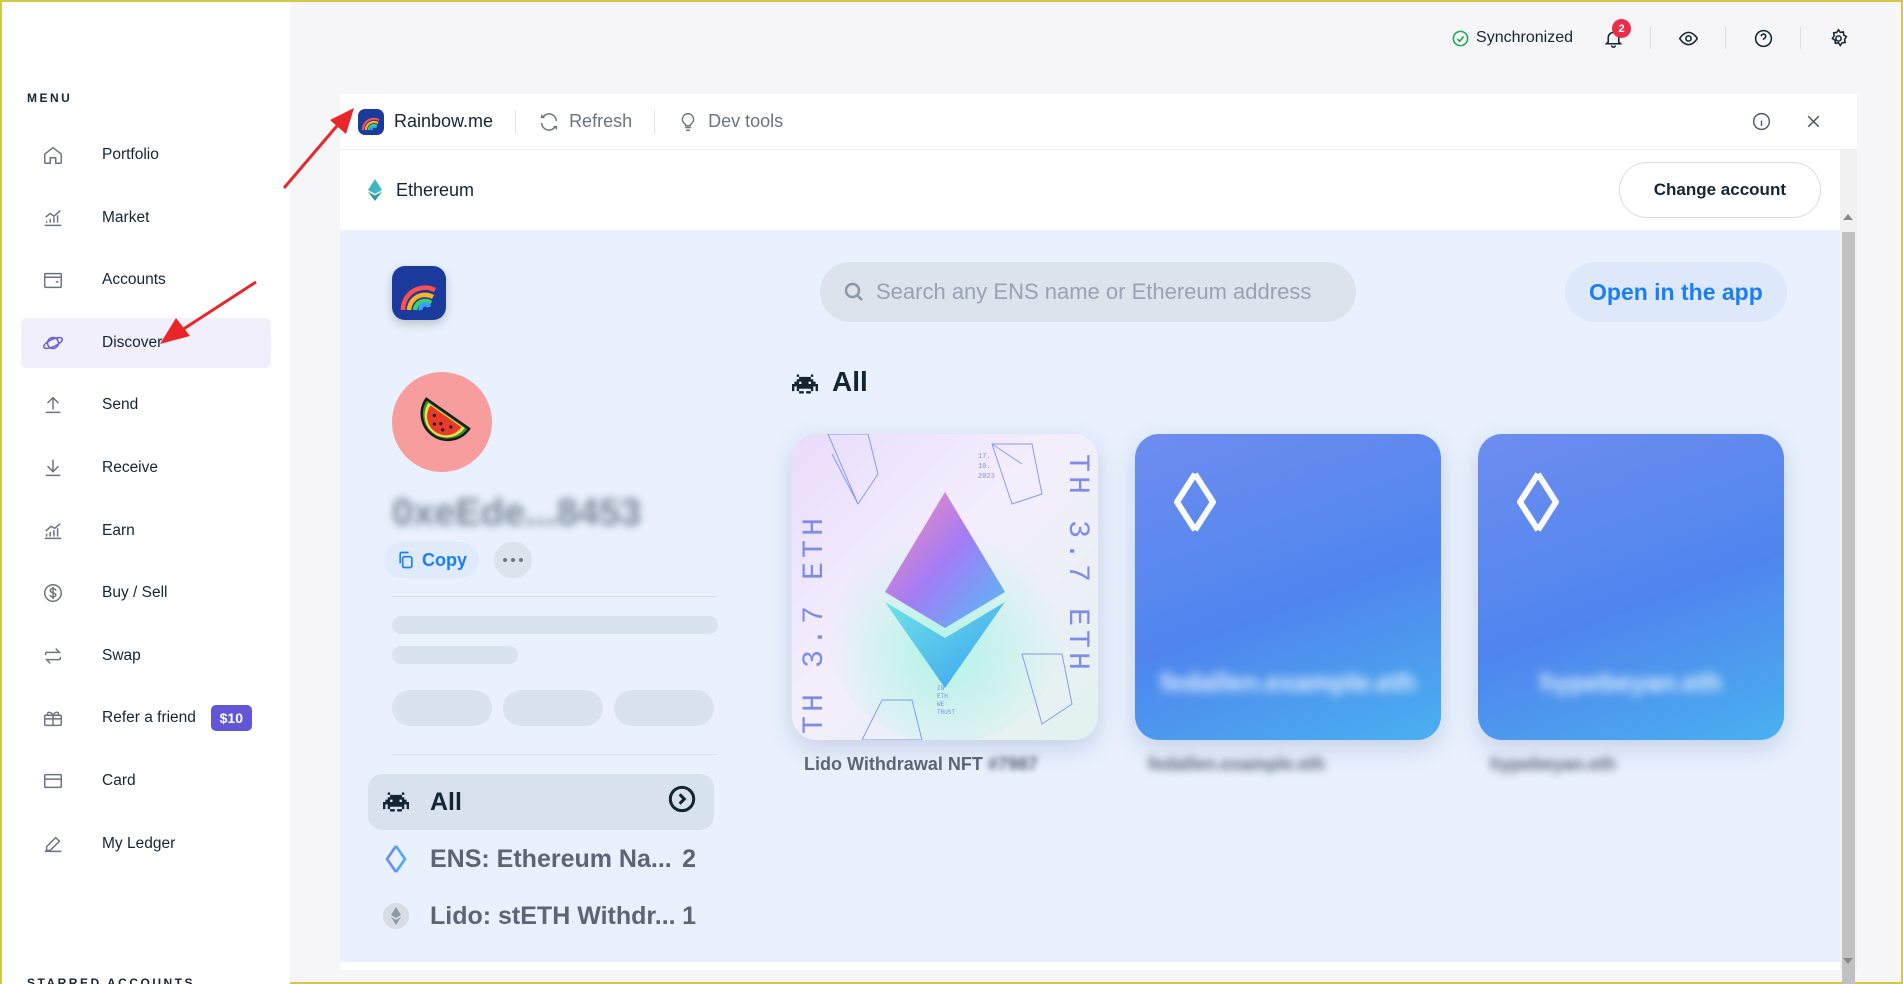  Describe the element at coordinates (921, 764) in the screenshot. I see `nft-card-label: Lido Withdrawal NFT #7987` at that location.